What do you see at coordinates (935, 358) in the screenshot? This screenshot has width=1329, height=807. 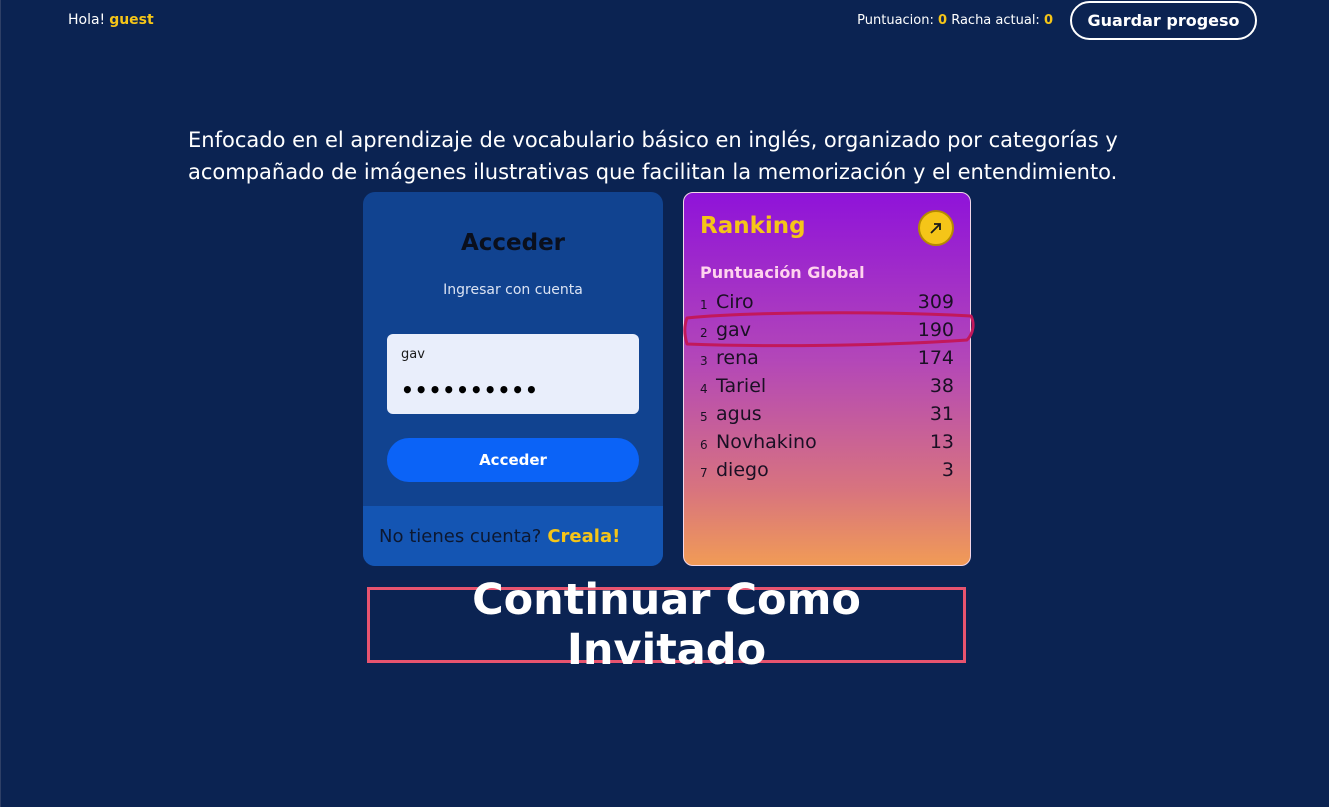 I see `rank-score: 174` at bounding box center [935, 358].